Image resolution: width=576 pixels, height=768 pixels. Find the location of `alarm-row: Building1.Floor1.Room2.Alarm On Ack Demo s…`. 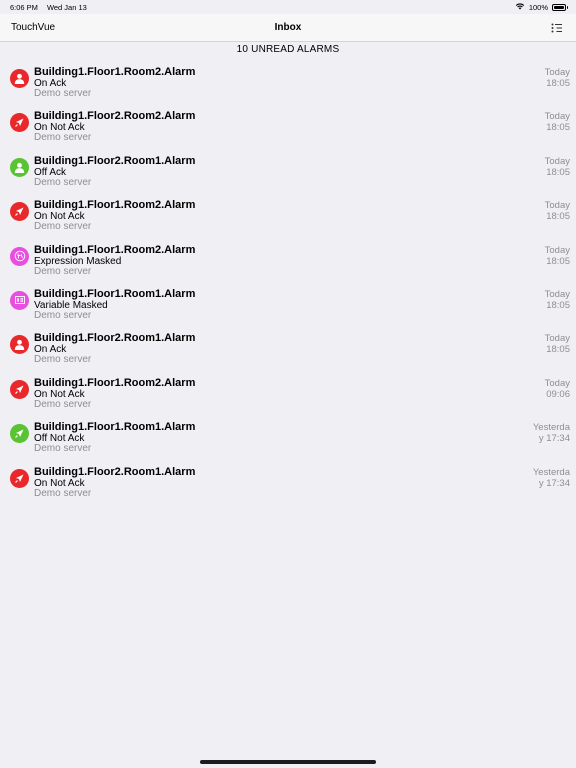

alarm-row: Building1.Floor1.Room2.Alarm On Ack Demo s… is located at coordinates (288, 84).